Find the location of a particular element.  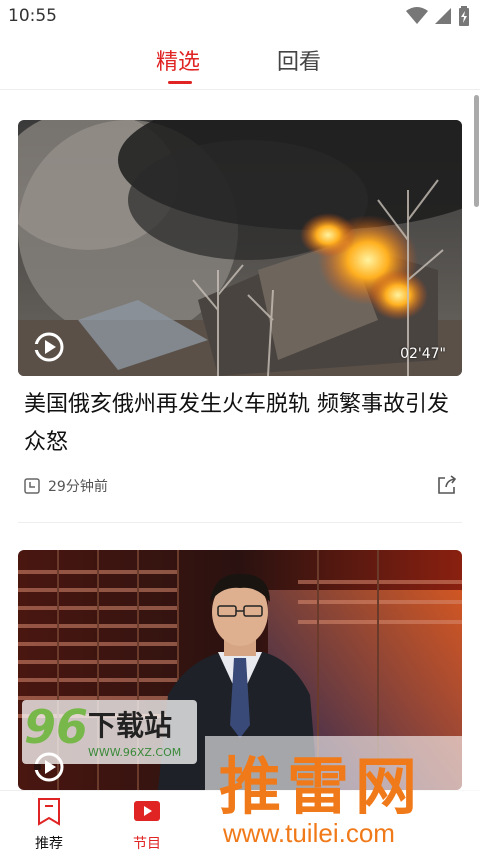

share-icon is located at coordinates (447, 485).